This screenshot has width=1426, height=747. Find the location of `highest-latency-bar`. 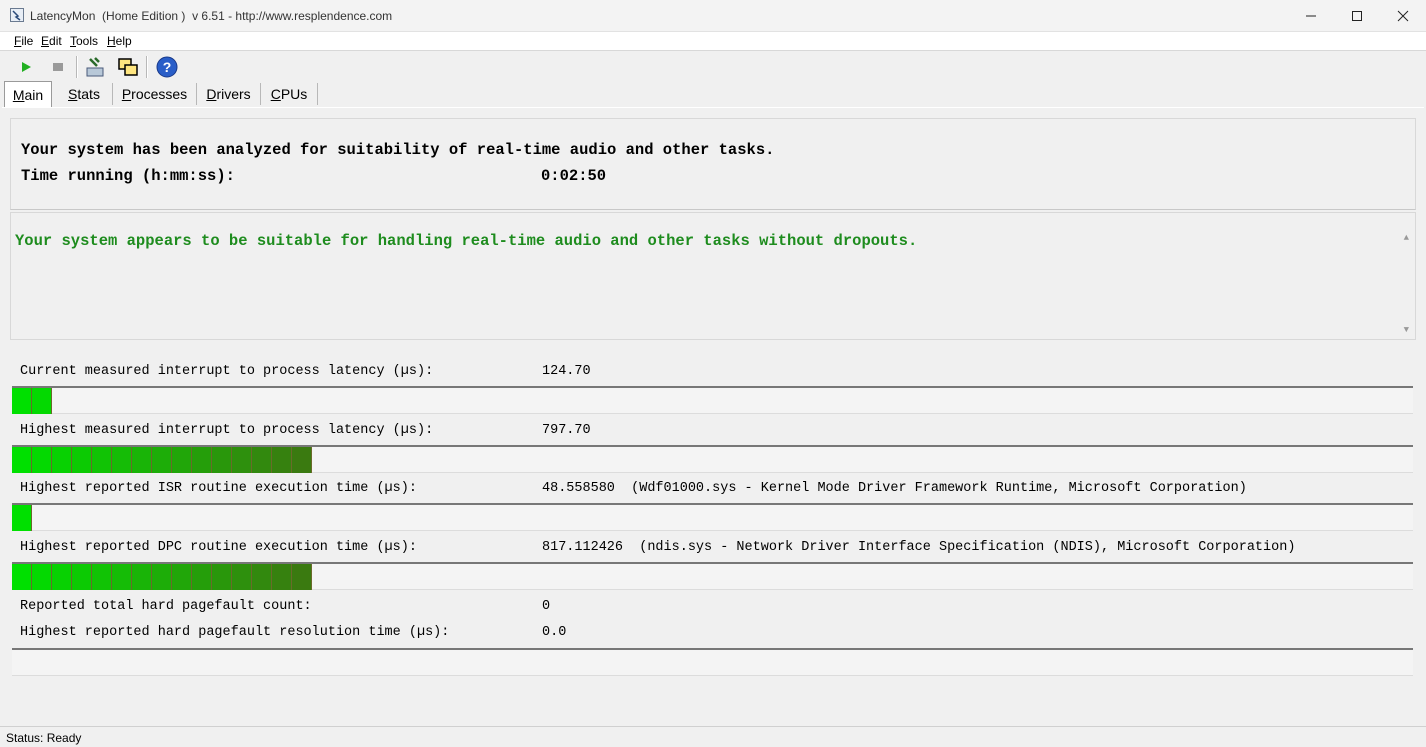

highest-latency-bar is located at coordinates (712, 459).